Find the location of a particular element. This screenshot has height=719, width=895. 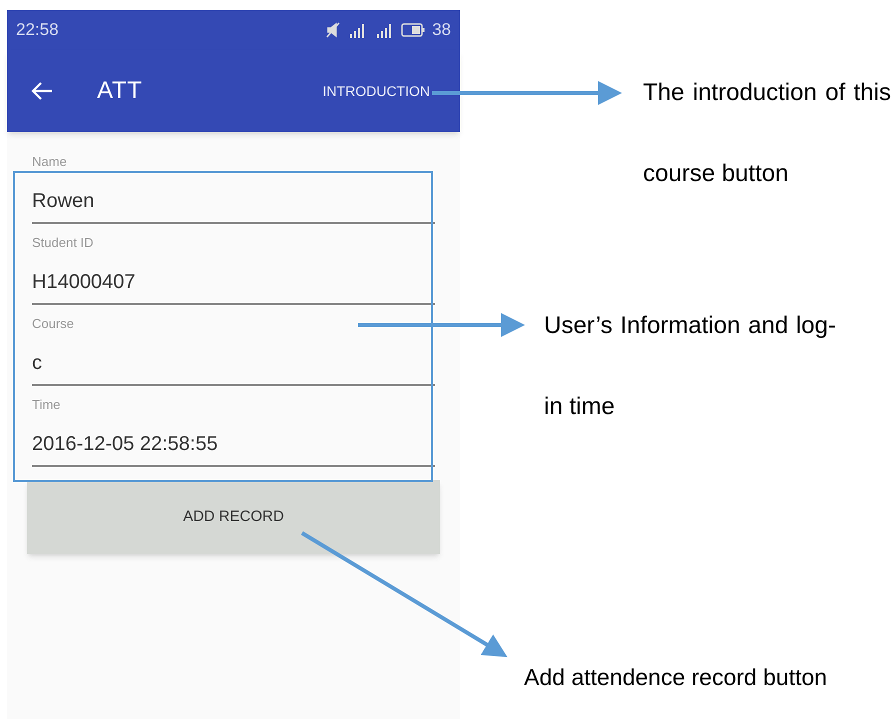

field-label: Course is located at coordinates (53, 324).